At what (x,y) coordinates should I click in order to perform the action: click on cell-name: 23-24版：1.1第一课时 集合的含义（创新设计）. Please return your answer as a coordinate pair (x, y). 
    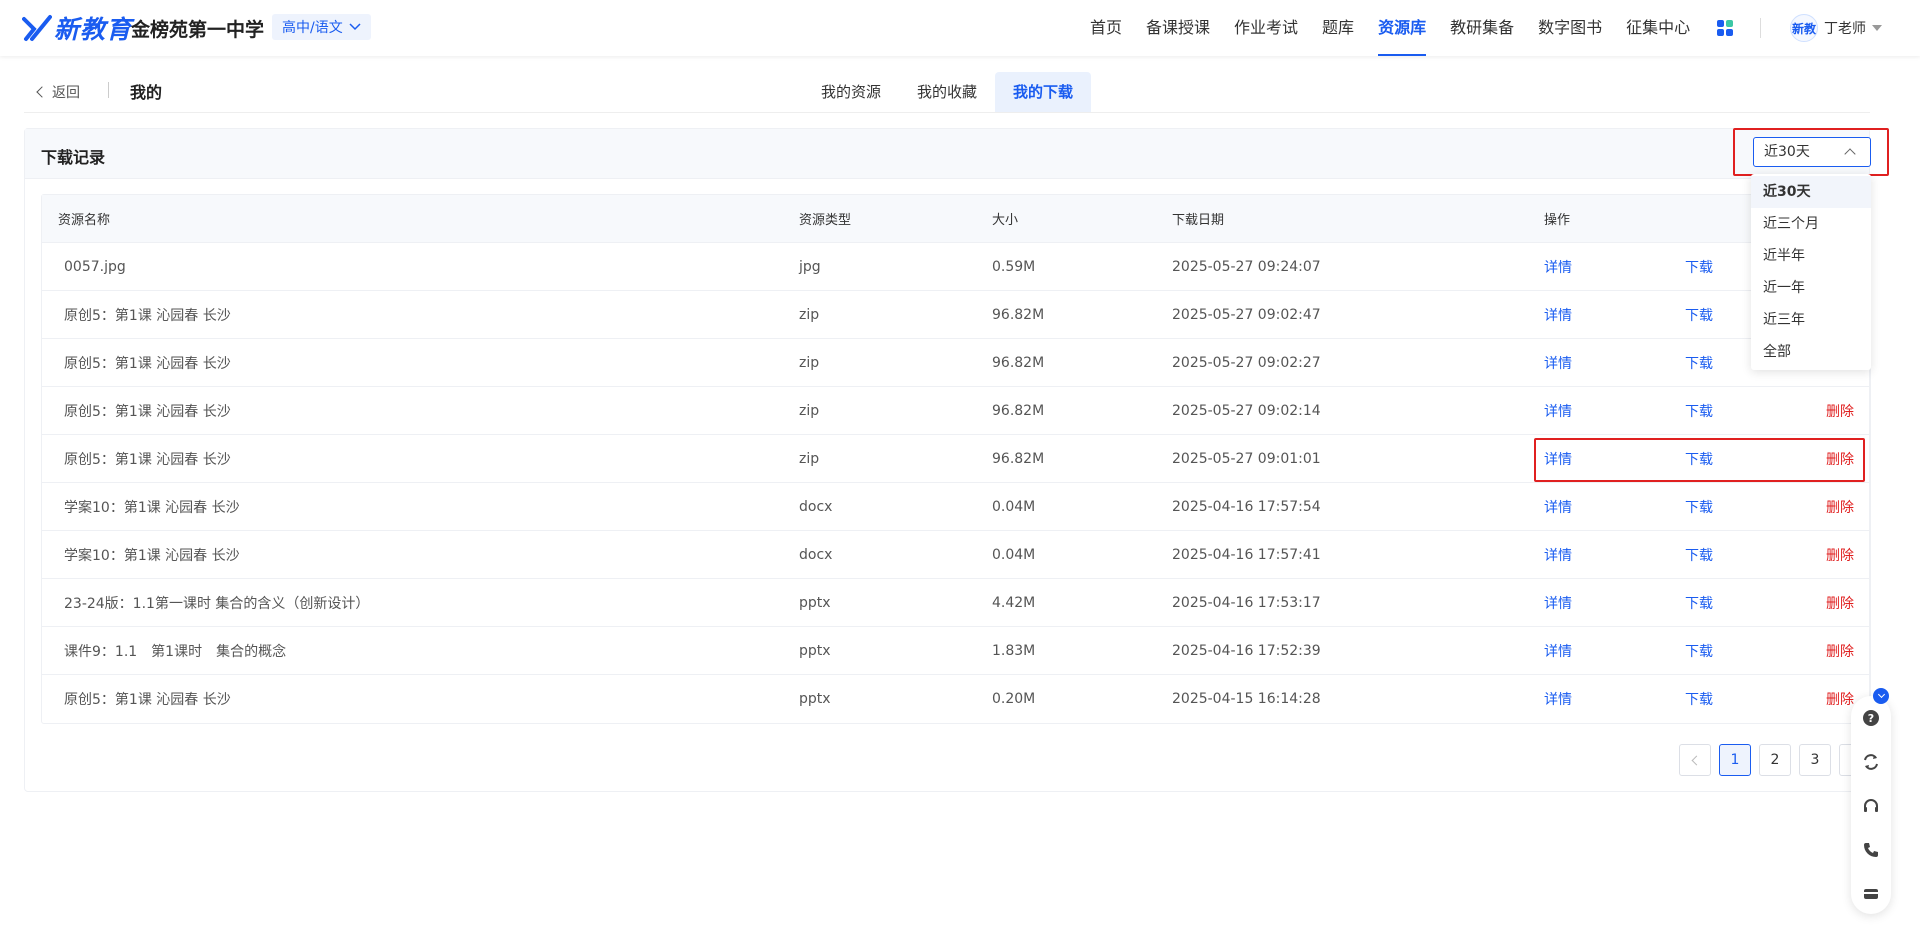
    Looking at the image, I should click on (217, 603).